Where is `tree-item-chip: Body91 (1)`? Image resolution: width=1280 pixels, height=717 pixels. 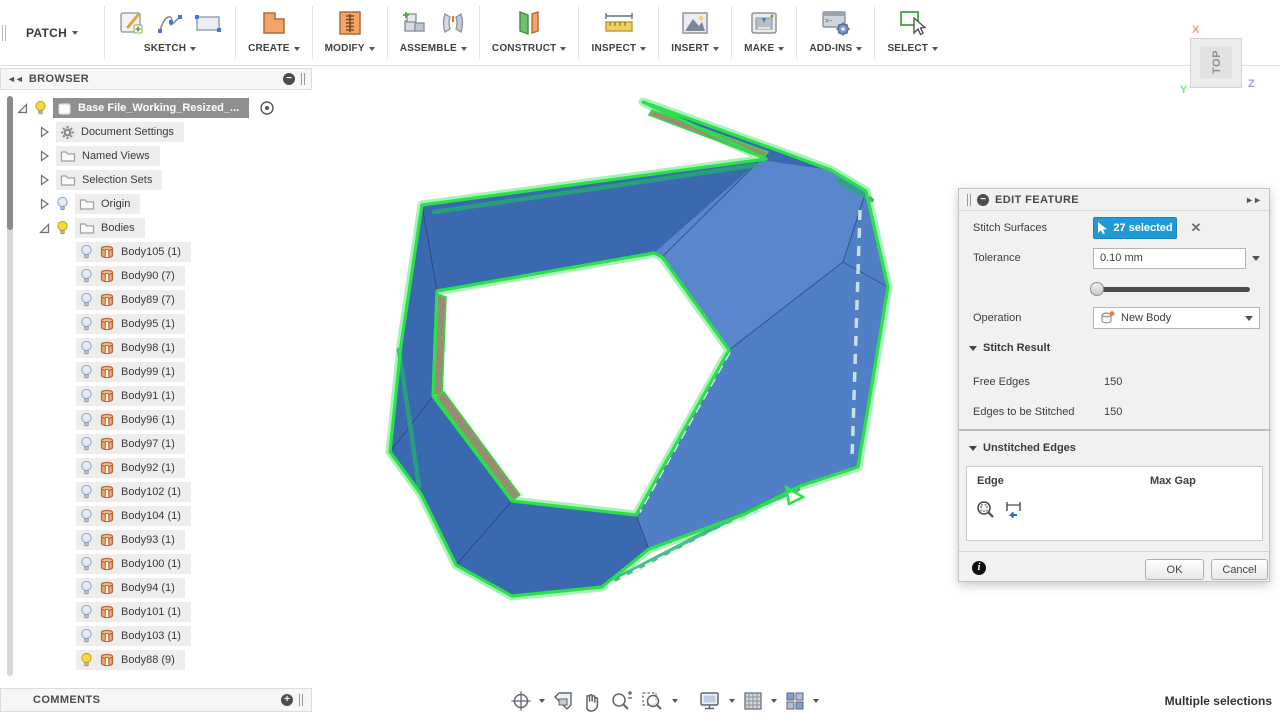
tree-item-chip: Body91 (1) is located at coordinates (130, 396).